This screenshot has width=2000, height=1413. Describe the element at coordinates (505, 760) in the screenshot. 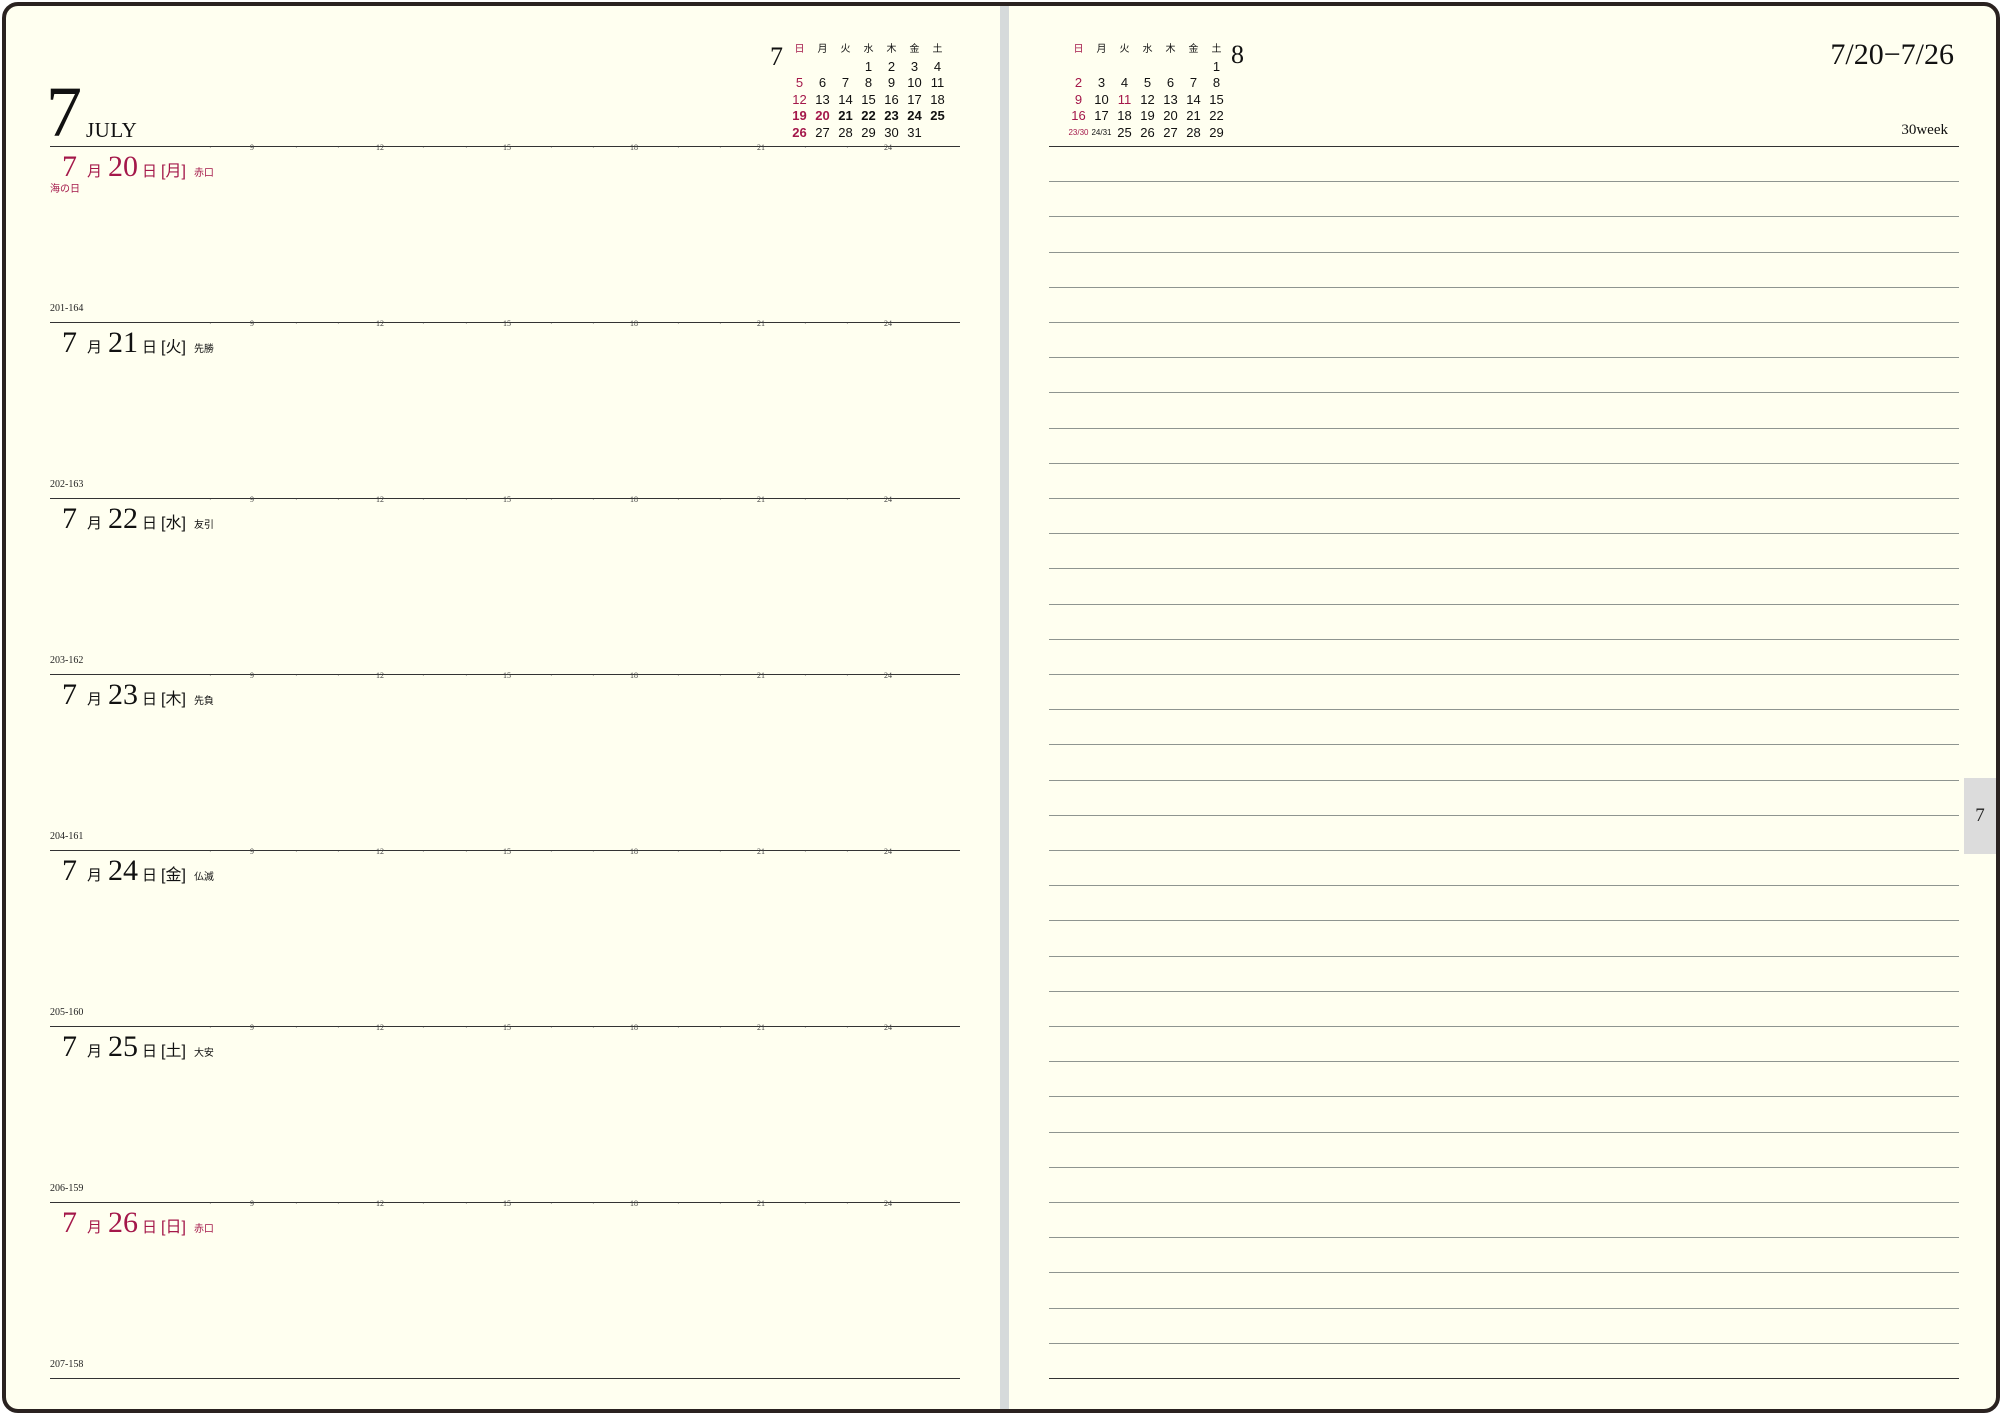

I see `day-row: 9 12 15 18 21 24 · · · · · · · · · · · 7 月 23 日 [木] 先負 204-161` at that location.